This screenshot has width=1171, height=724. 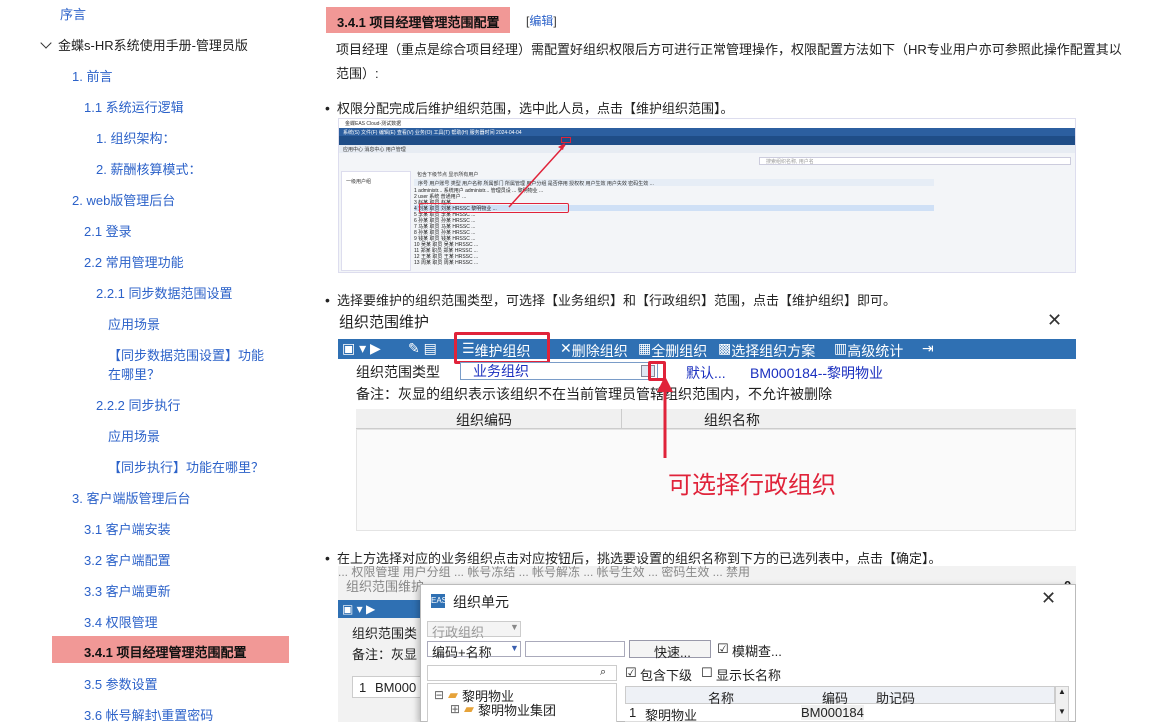 What do you see at coordinates (186, 354) in the screenshot?
I see `toc-item-where-1: 【同步数据范围设置】功能` at bounding box center [186, 354].